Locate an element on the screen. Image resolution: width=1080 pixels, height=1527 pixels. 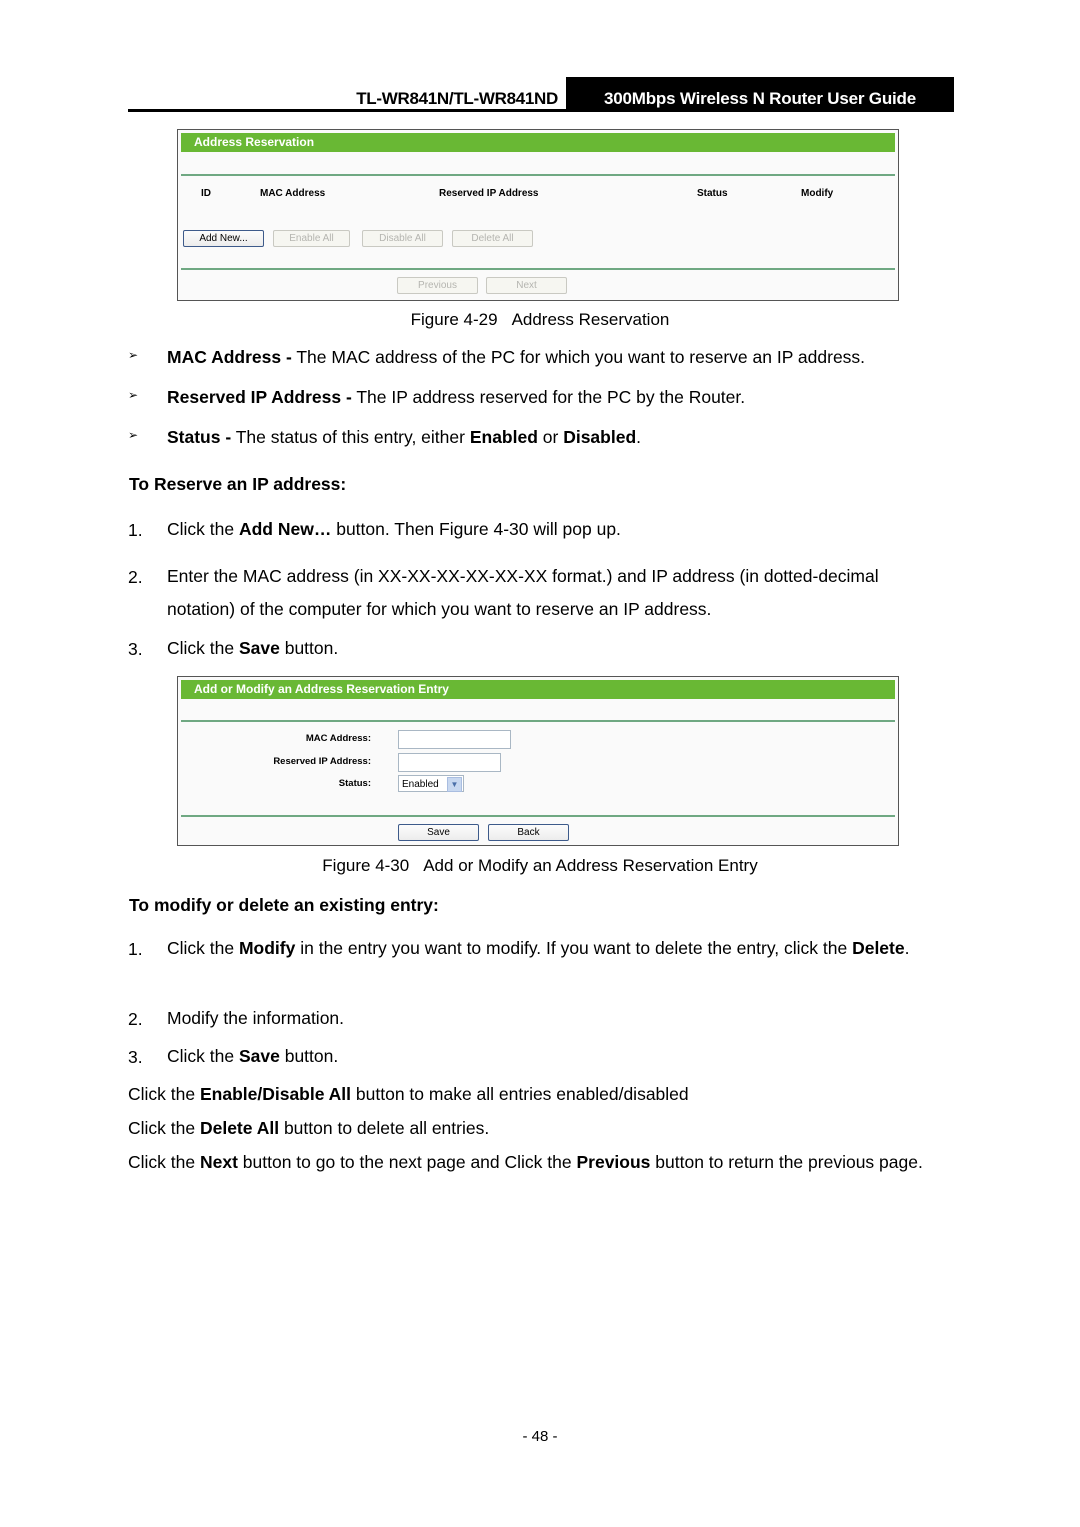
column-reserved-ip: Reserved IP Address is located at coordinates (489, 193).